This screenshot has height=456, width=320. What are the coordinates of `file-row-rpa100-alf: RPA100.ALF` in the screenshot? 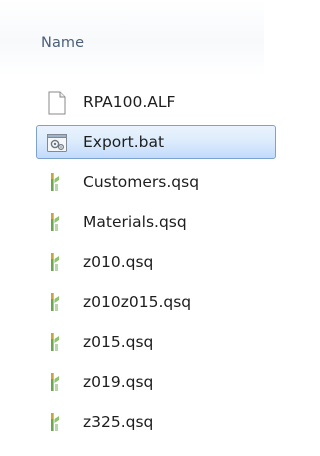 It's located at (132, 104).